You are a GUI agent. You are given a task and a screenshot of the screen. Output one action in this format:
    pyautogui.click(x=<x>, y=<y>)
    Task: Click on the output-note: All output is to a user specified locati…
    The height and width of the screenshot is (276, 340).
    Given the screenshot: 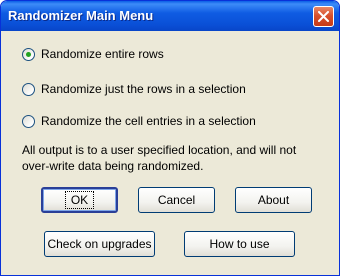 What is the action you would take?
    pyautogui.click(x=159, y=158)
    